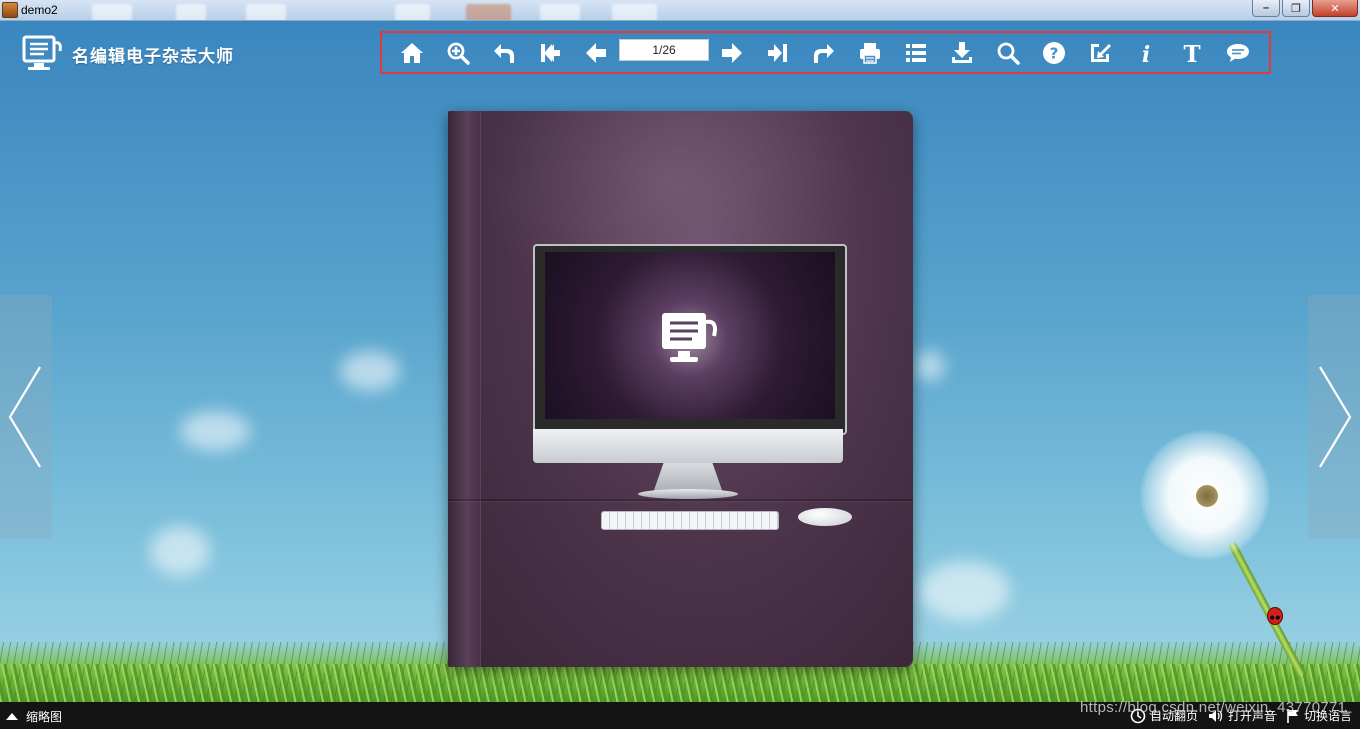 This screenshot has height=729, width=1360. I want to click on chevron-left-icon, so click(24, 417).